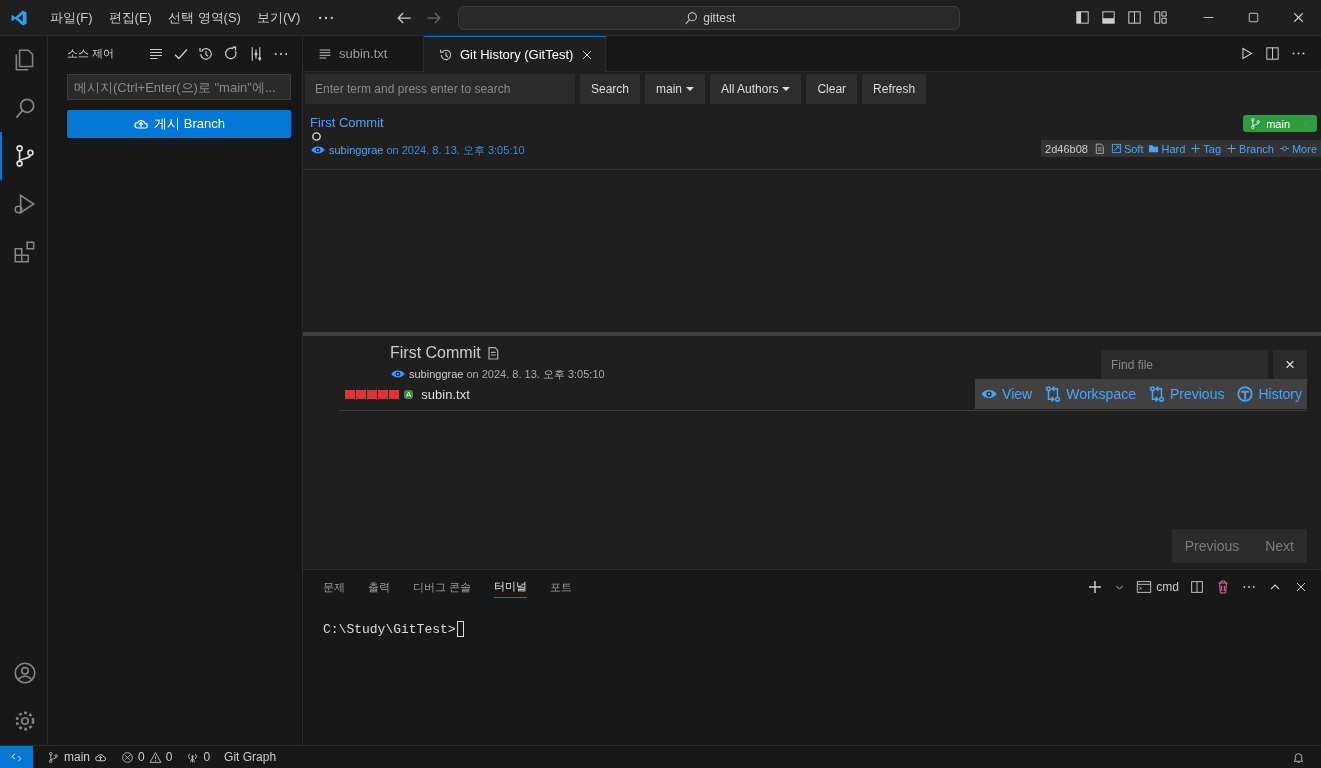 This screenshot has width=1321, height=768. Describe the element at coordinates (204, 17) in the screenshot. I see `menu-item: 선택 영역(S)` at that location.